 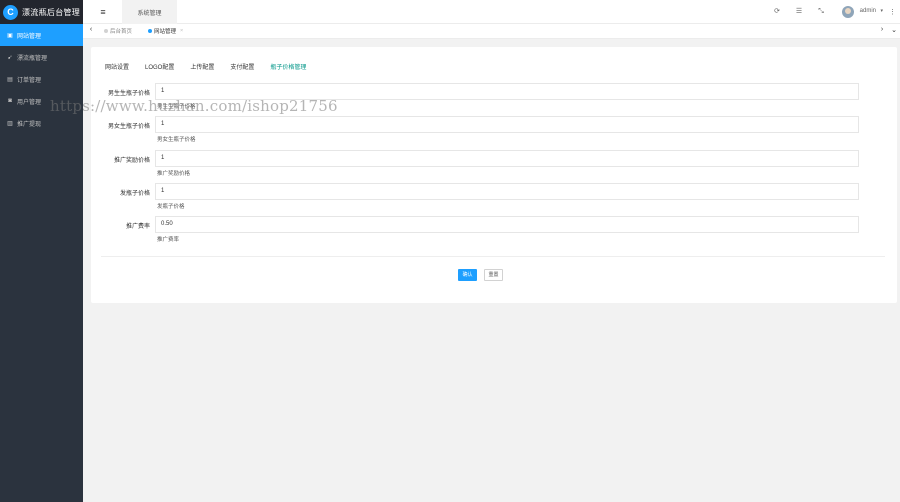 I want to click on more-icon: ⋮, so click(x=892, y=12).